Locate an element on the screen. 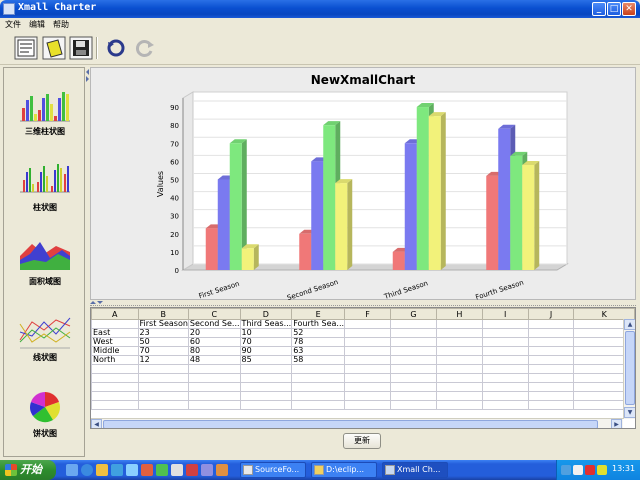  menu-help: 帮助 is located at coordinates (61, 24).